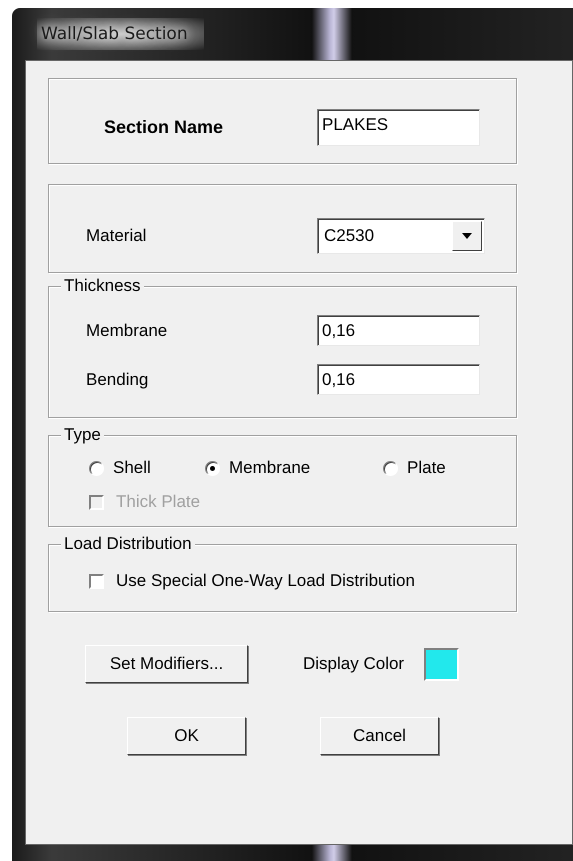 The width and height of the screenshot is (573, 861). Describe the element at coordinates (118, 380) in the screenshot. I see `field-label: Bending` at that location.